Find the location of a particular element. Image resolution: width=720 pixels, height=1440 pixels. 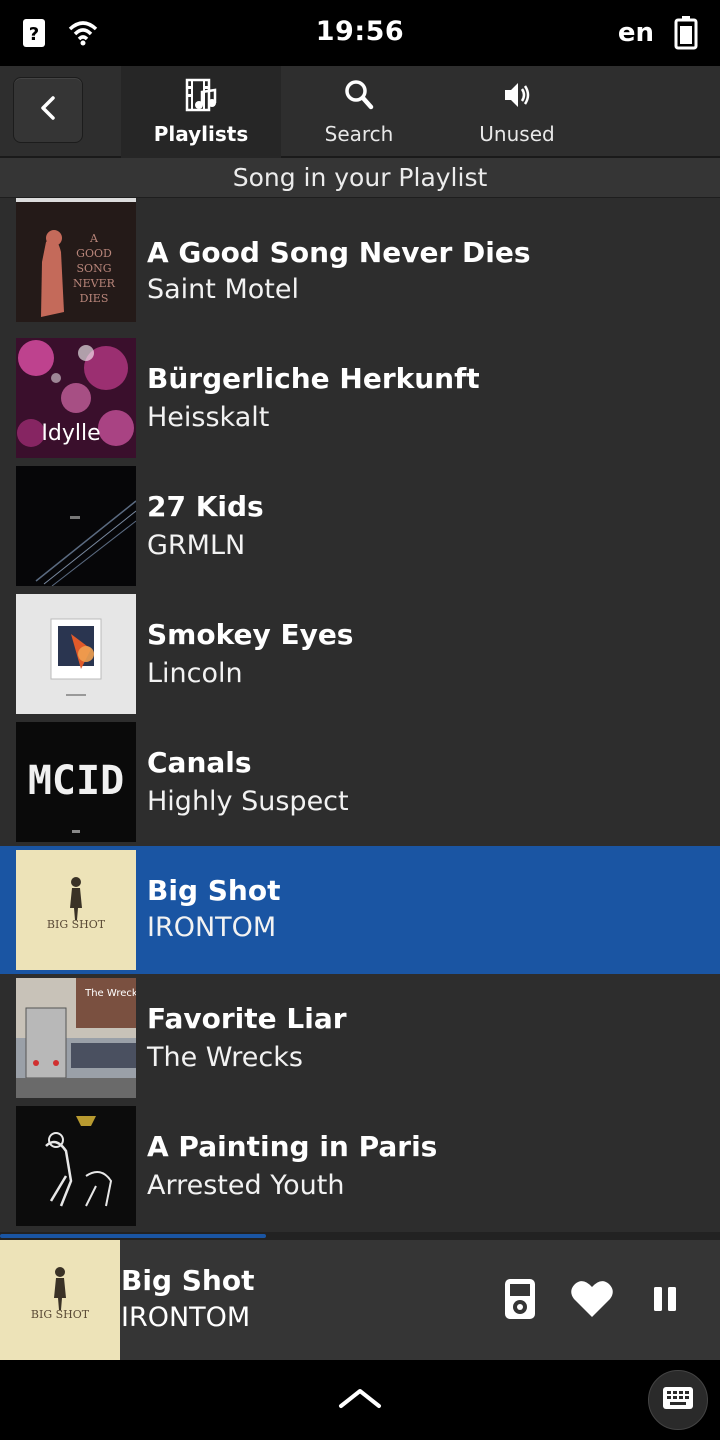

tab-playlists: Playlists is located at coordinates (201, 112).